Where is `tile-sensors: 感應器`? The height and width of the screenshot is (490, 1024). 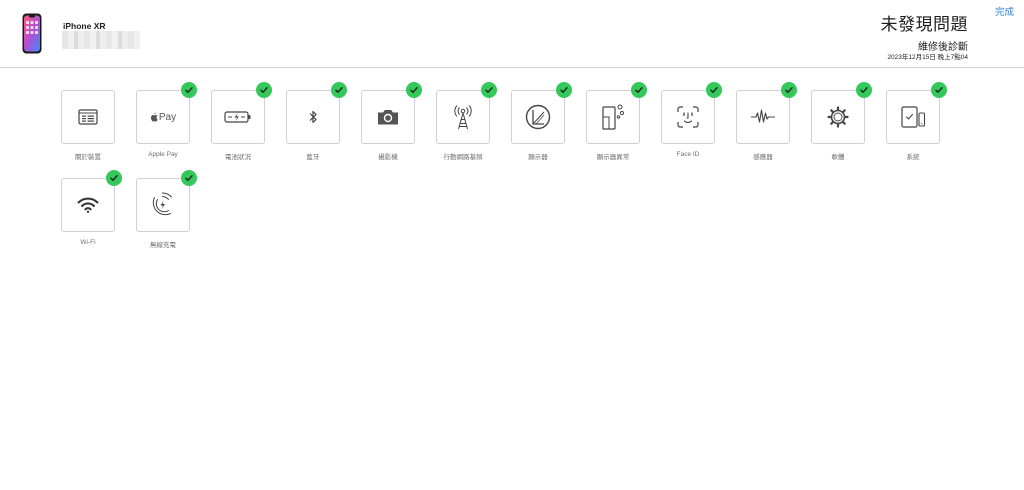
tile-sensors: 感應器 is located at coordinates (766, 121).